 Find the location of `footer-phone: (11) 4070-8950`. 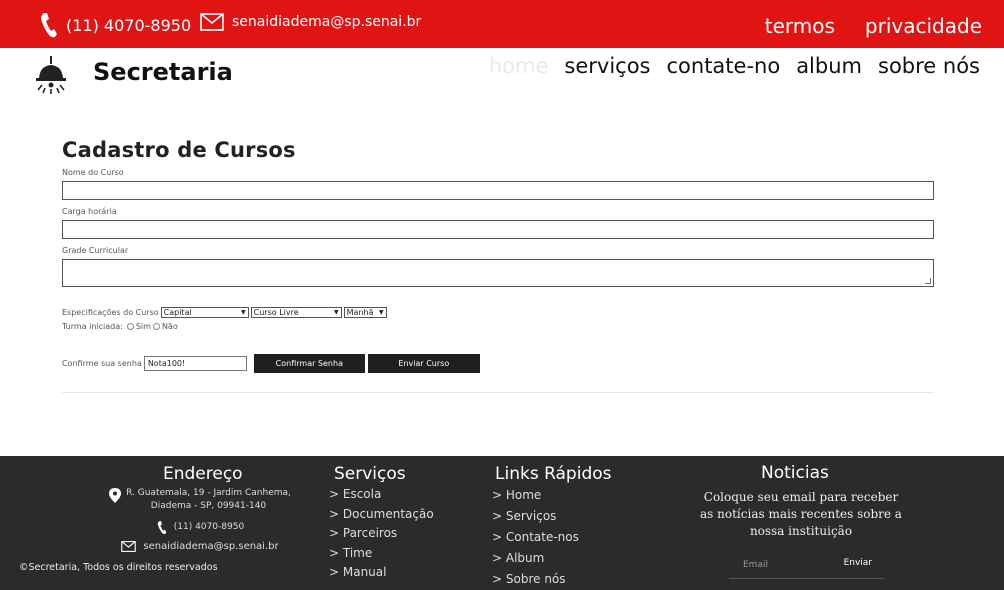

footer-phone: (11) 4070-8950 is located at coordinates (200, 527).